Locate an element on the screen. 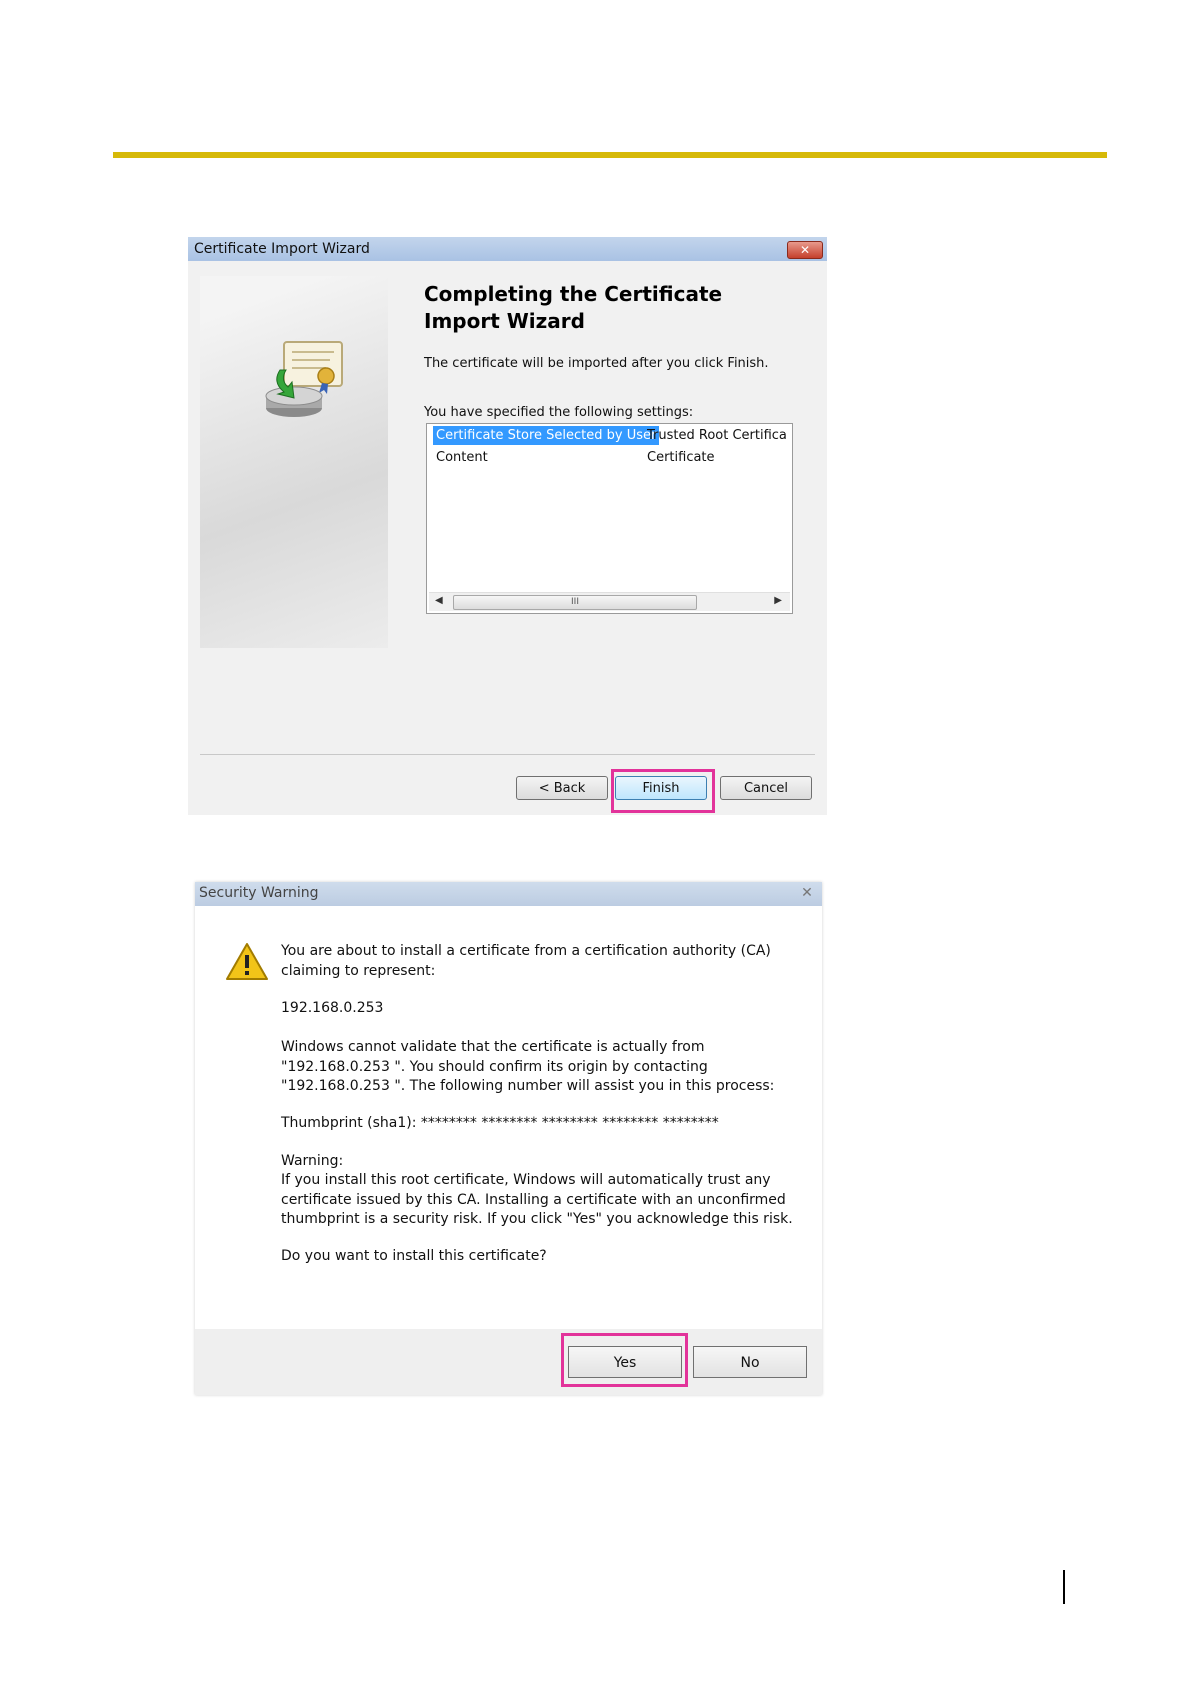  back-button: < Back is located at coordinates (562, 788).